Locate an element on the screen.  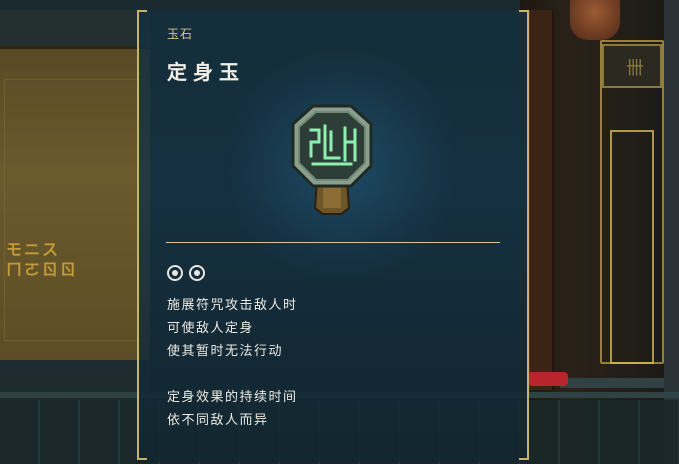
right-rail is located at coordinates (619, 383).